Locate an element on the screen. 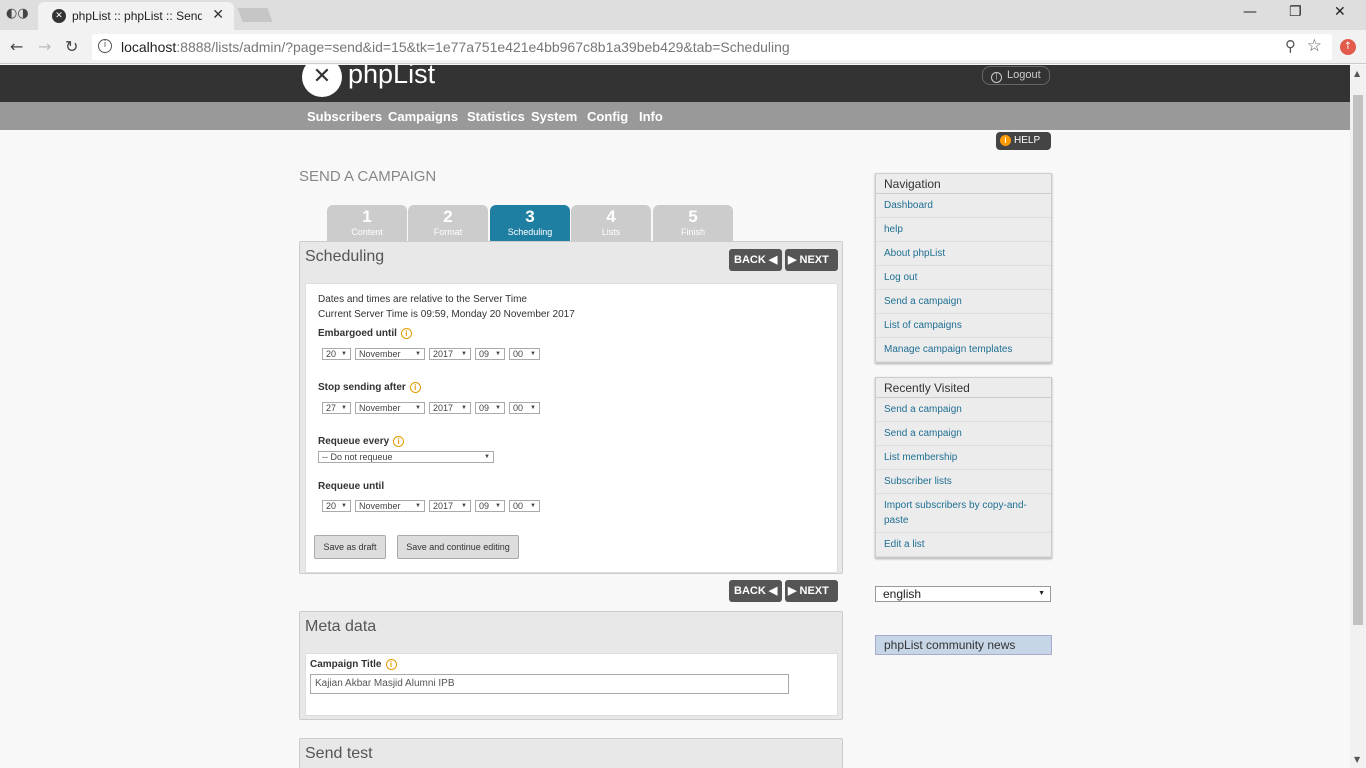  tab-lists: 4 Lists is located at coordinates (611, 223).